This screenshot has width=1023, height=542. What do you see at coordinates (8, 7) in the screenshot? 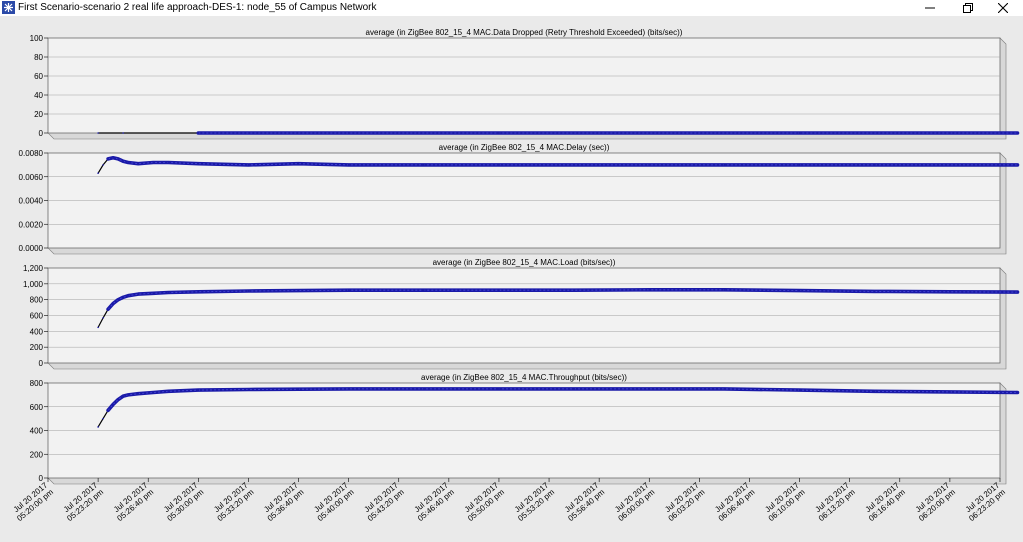
I see `app-icon` at bounding box center [8, 7].